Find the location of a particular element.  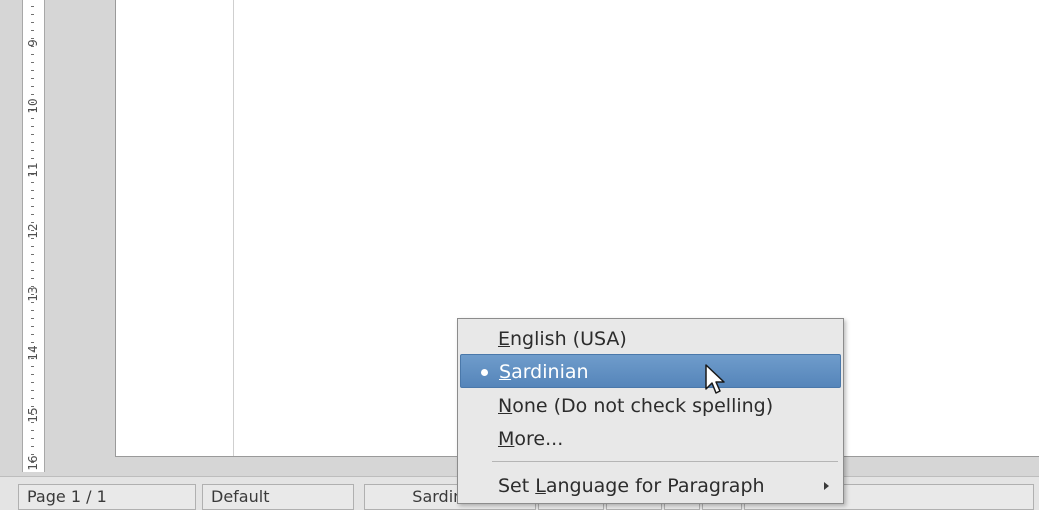

chevron-right-icon is located at coordinates (826, 486).